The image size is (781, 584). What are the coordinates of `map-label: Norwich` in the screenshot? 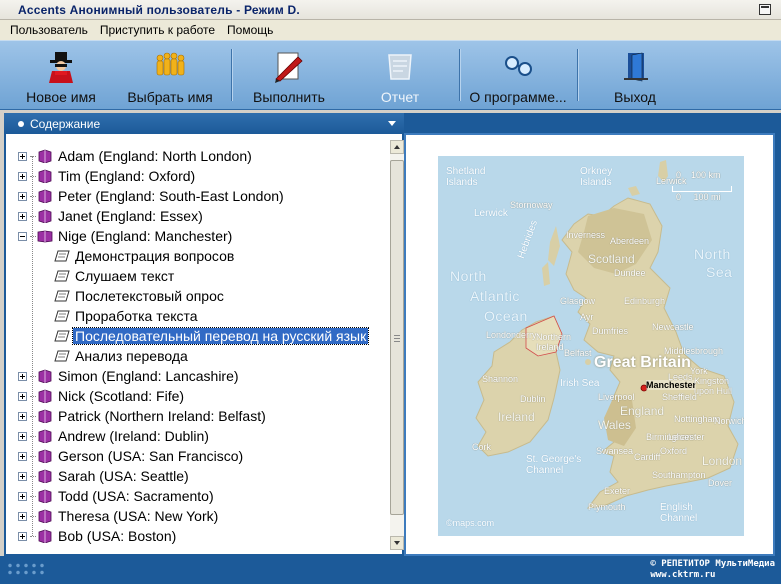 It's located at (729, 421).